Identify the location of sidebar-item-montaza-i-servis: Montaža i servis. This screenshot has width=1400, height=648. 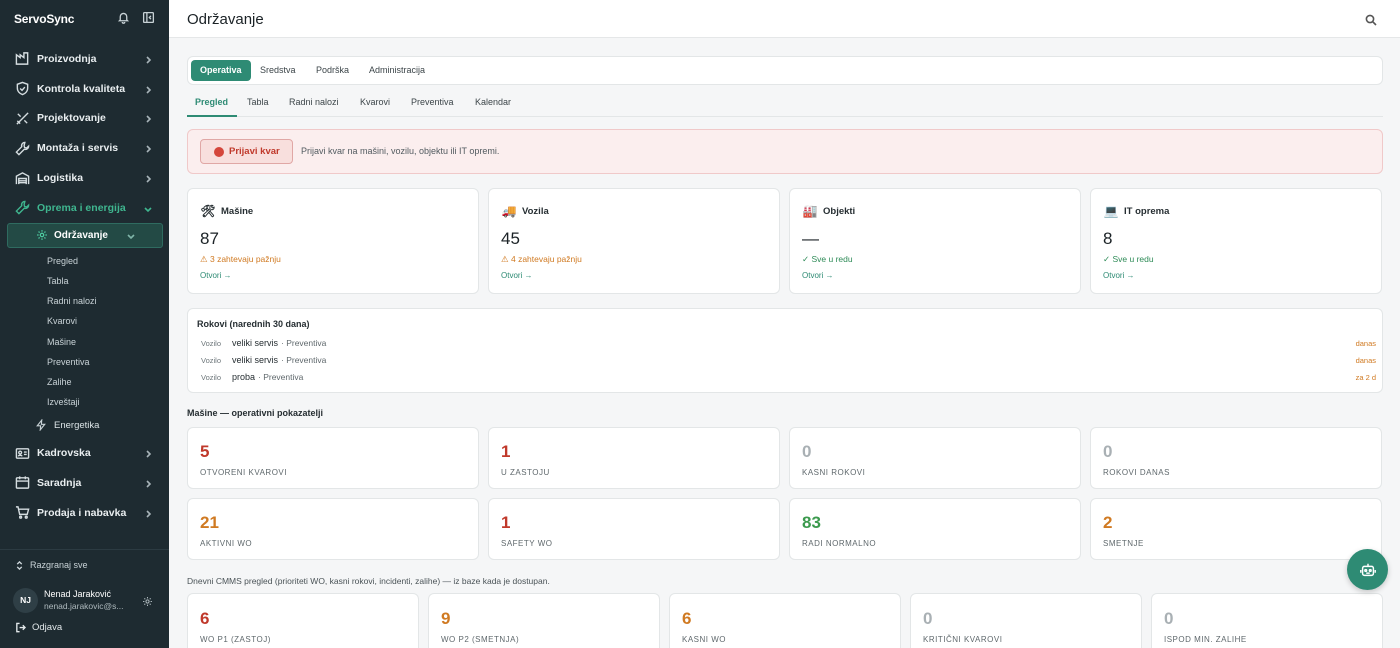
(84, 148).